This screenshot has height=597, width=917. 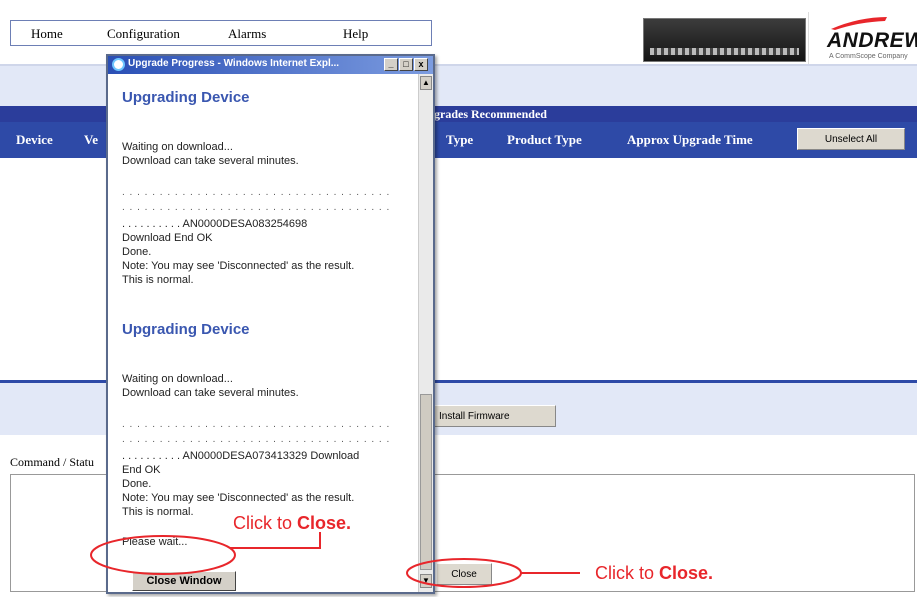 I want to click on callout-close-window: Click to Close., so click(x=292, y=523).